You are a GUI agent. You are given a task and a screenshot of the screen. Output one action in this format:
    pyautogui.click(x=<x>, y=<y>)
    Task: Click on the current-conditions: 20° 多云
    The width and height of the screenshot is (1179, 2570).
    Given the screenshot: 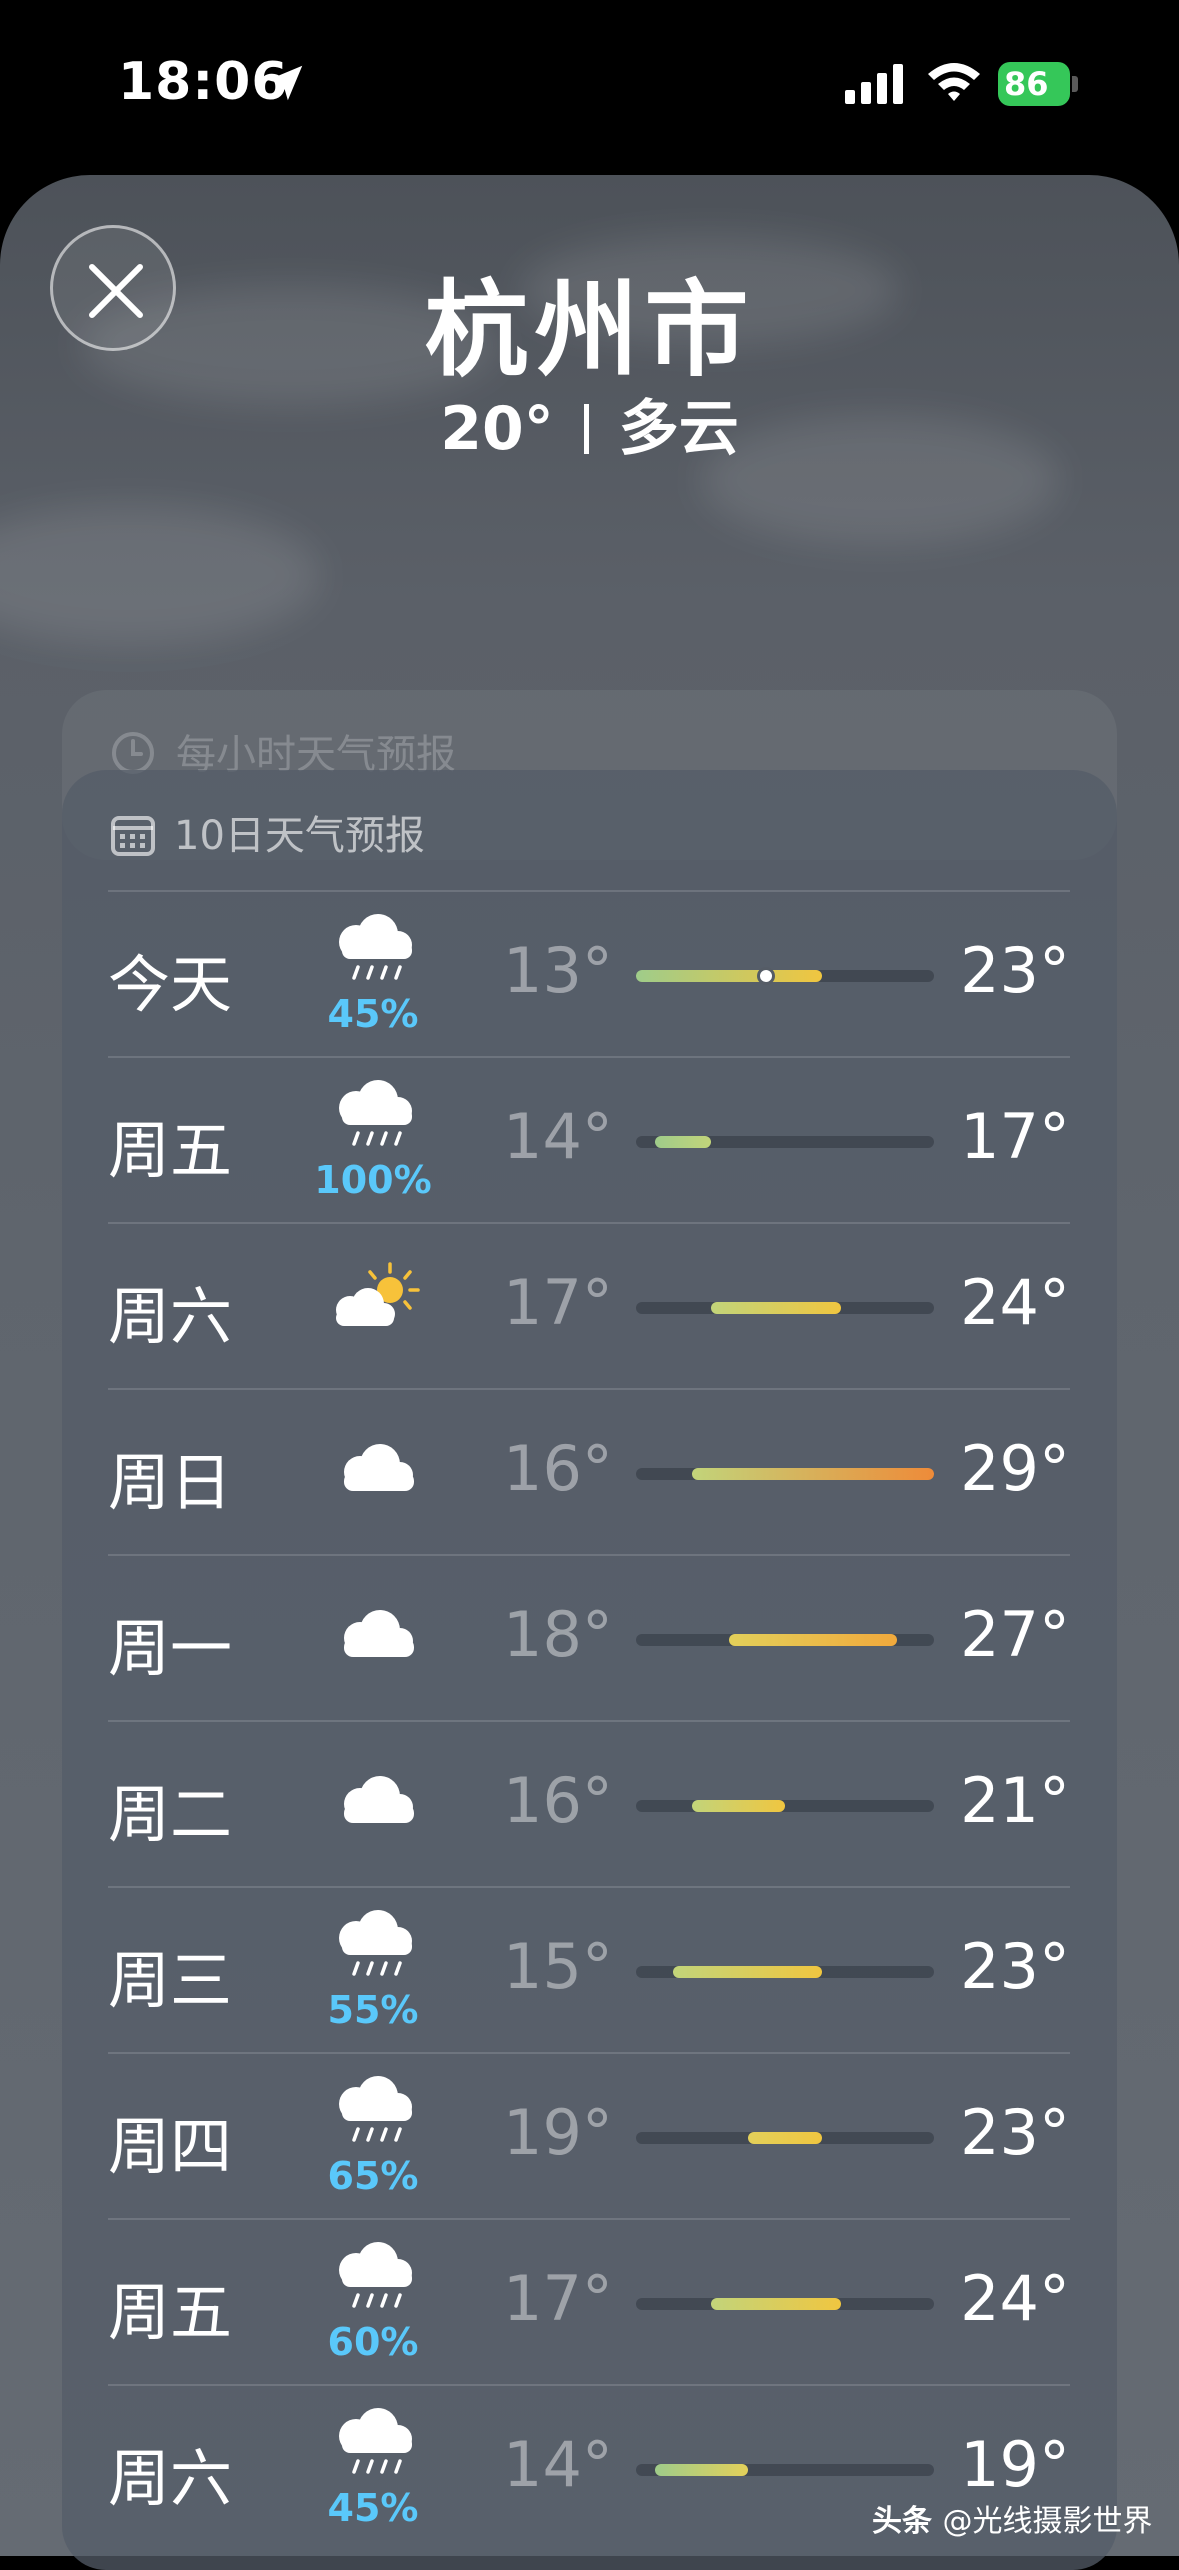 What is the action you would take?
    pyautogui.click(x=589, y=423)
    